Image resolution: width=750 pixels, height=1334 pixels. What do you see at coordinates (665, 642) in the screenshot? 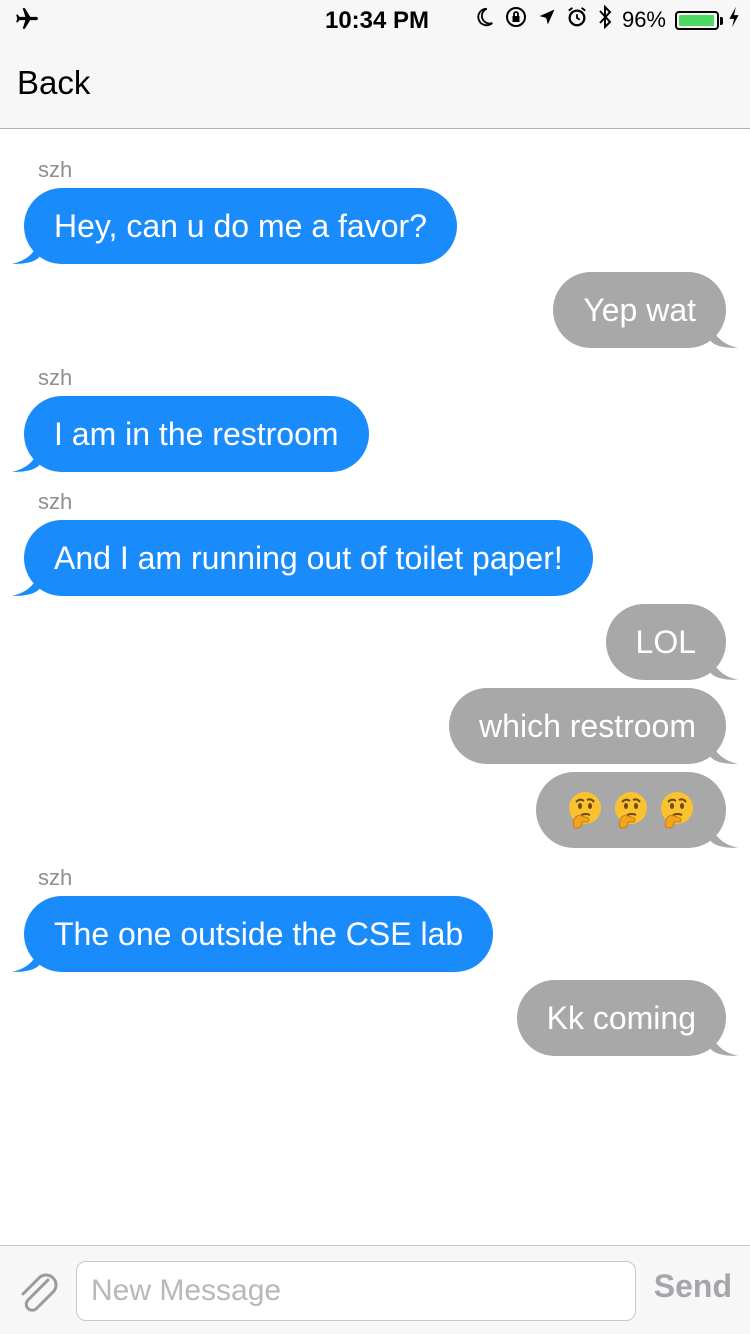
I see `message-text: LOL` at bounding box center [665, 642].